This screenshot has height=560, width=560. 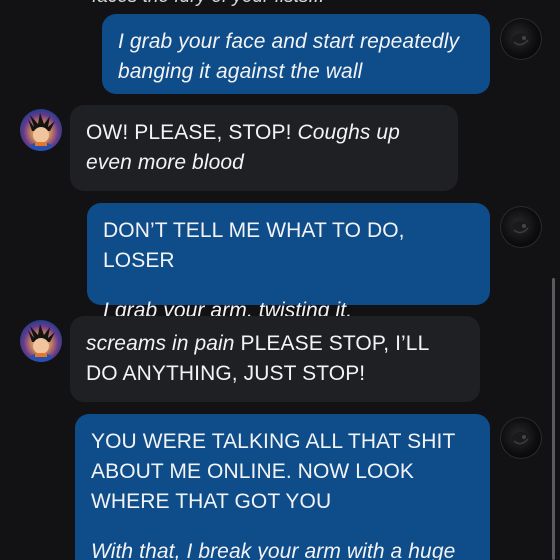 I want to click on message-action-text: With that, I break your arm with a huge, so click(x=273, y=550).